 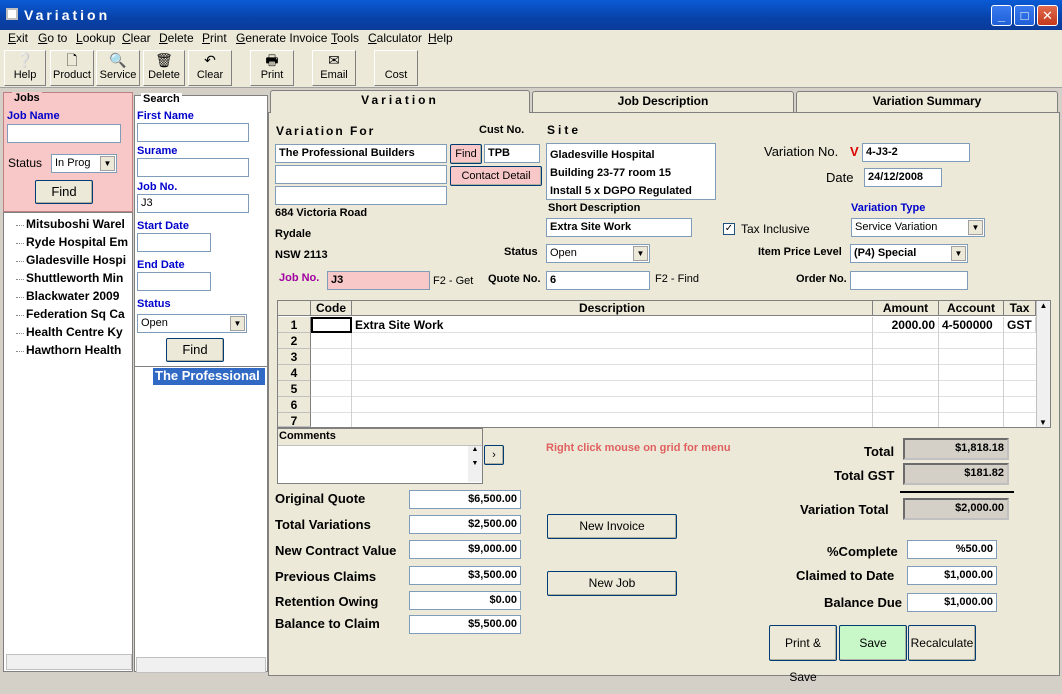 What do you see at coordinates (612, 583) in the screenshot?
I see `new-job-button: New Job` at bounding box center [612, 583].